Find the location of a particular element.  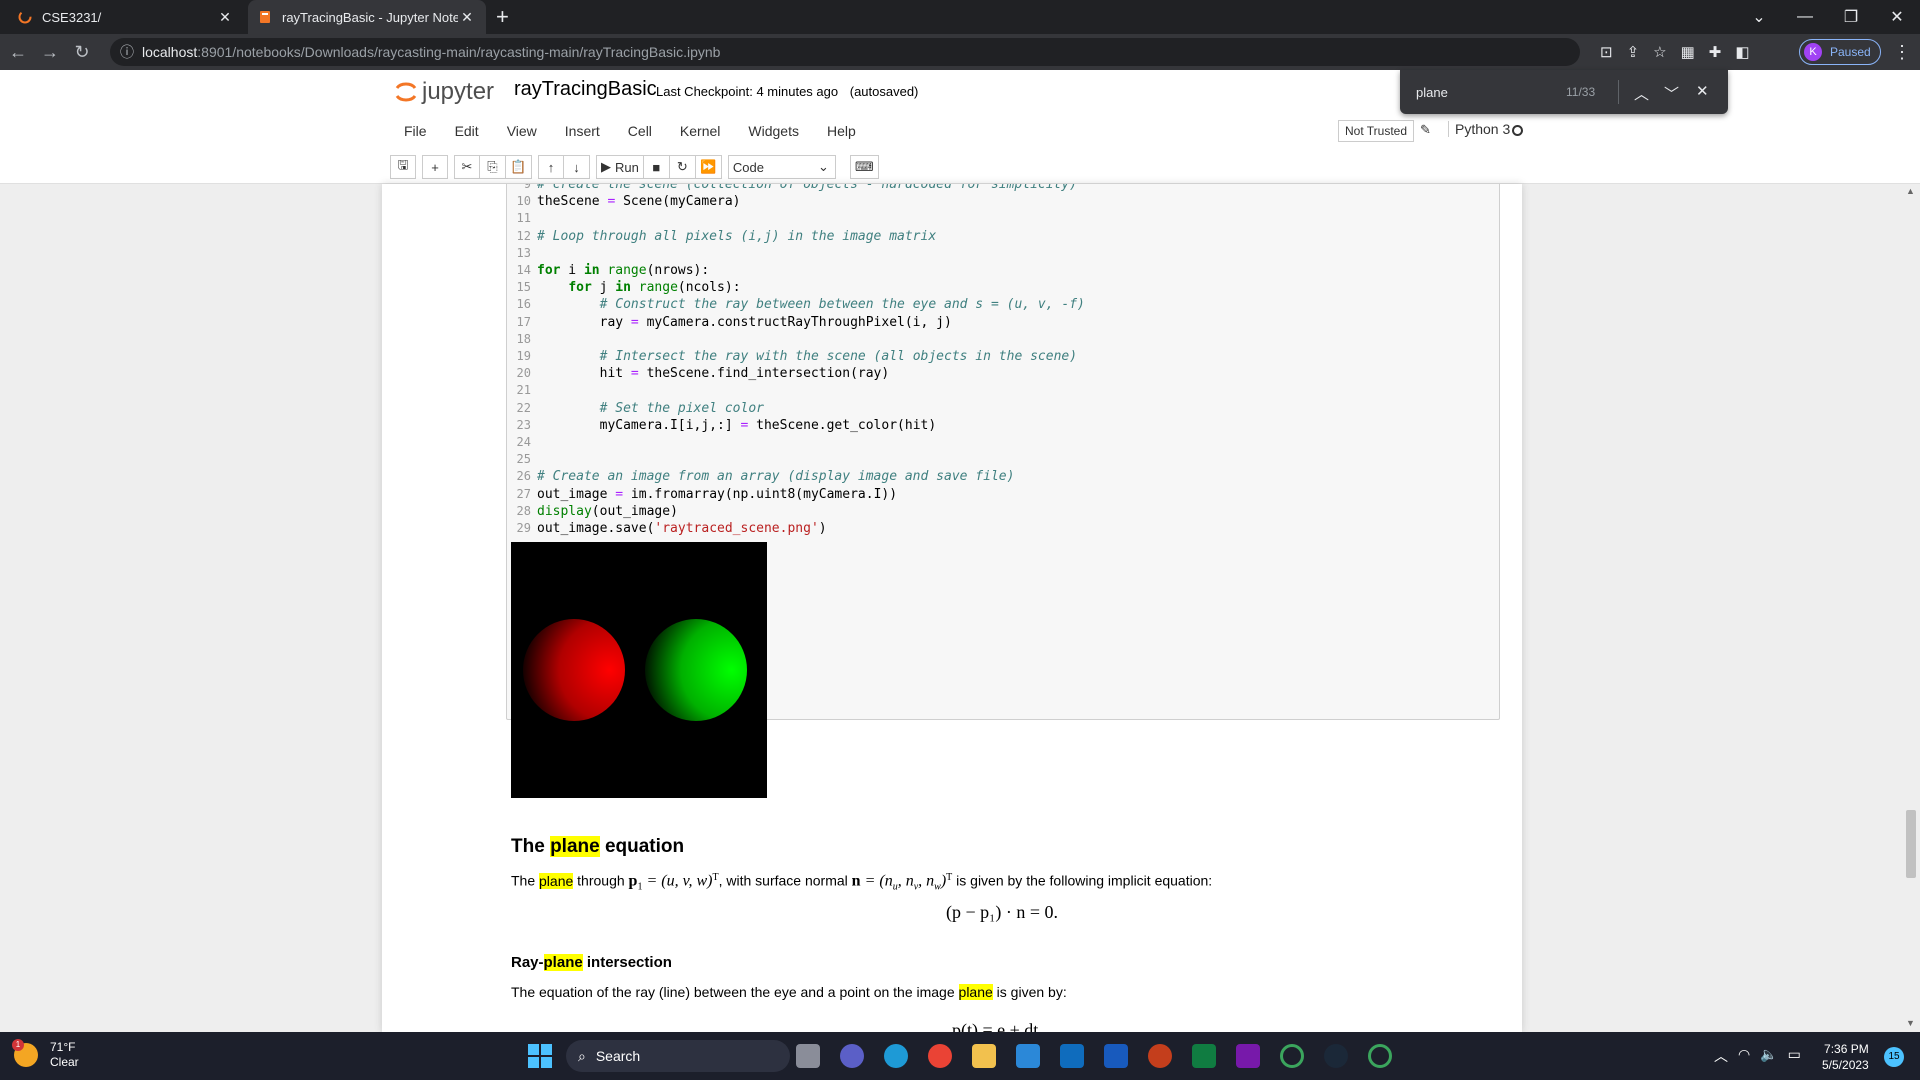

code-line: 28 display(out_image) is located at coordinates (592, 512).